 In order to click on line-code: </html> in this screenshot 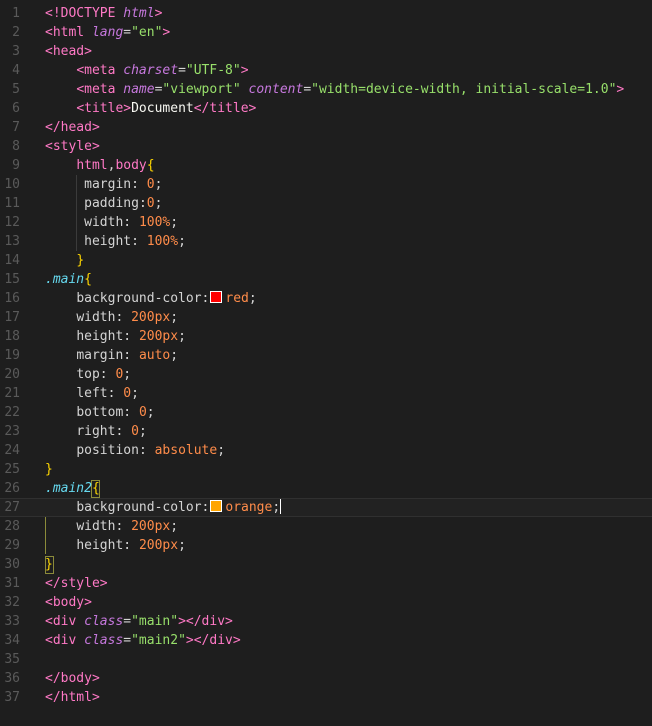, I will do `click(72, 697)`.